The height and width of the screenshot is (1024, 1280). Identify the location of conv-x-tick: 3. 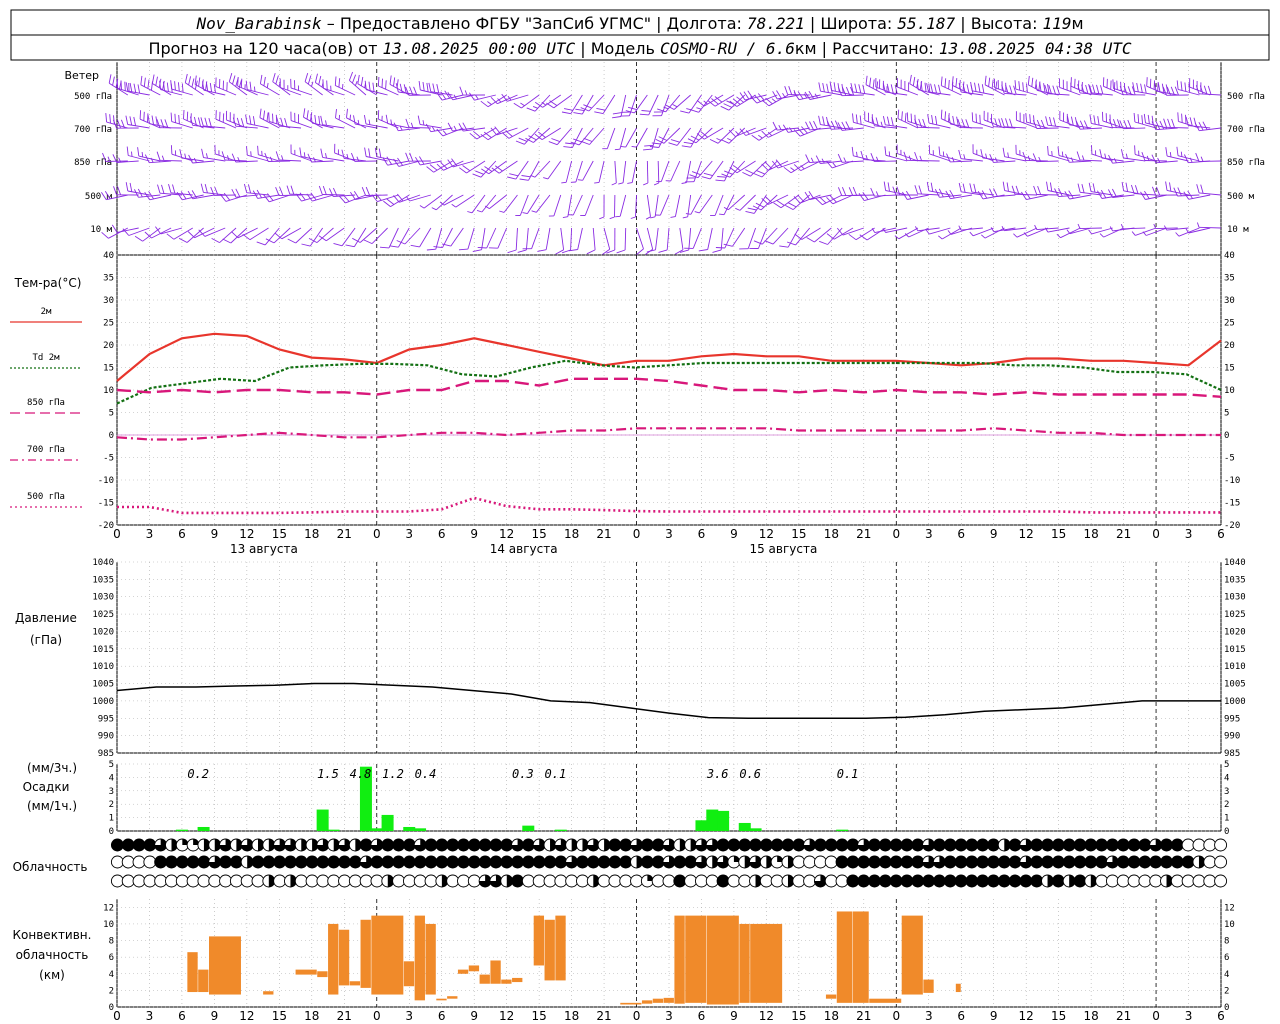
(929, 1016).